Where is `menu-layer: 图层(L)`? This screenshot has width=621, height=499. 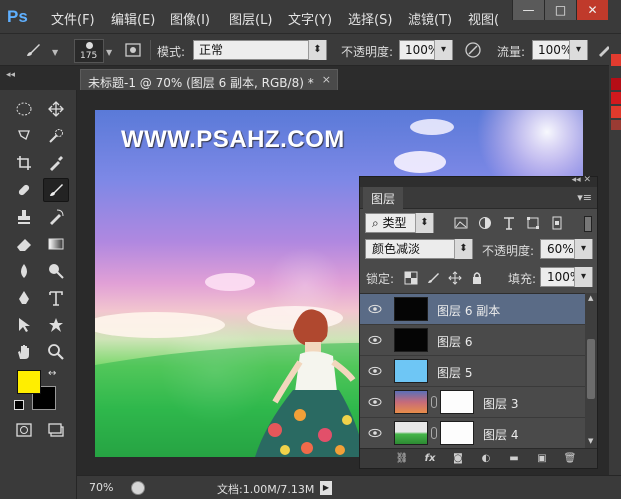
menu-layer: 图层(L) is located at coordinates (250, 18).